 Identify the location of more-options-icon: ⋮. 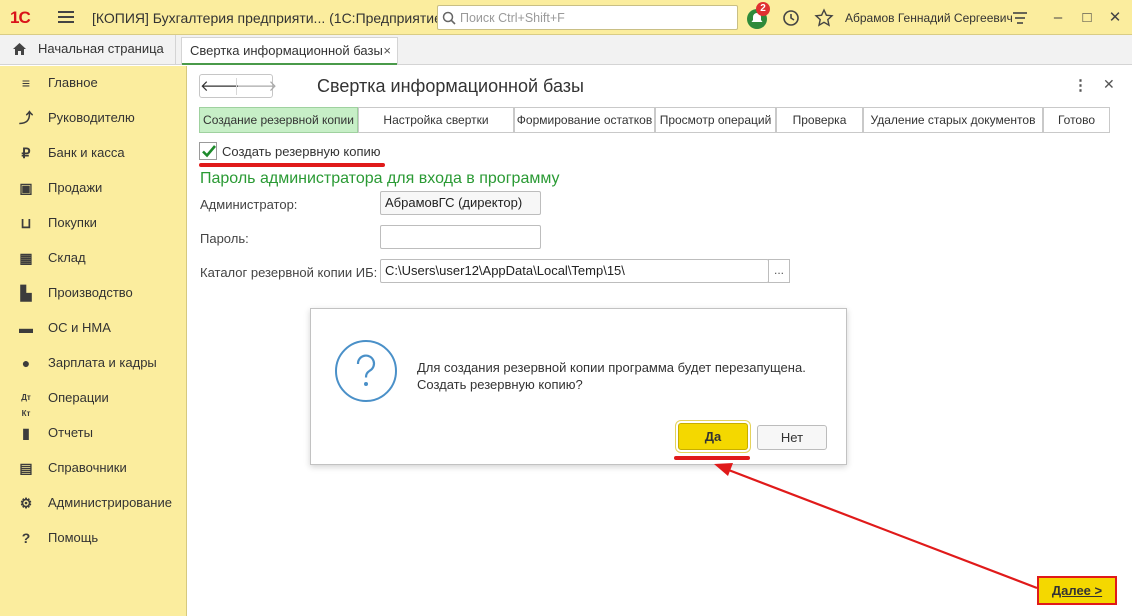
(1080, 85).